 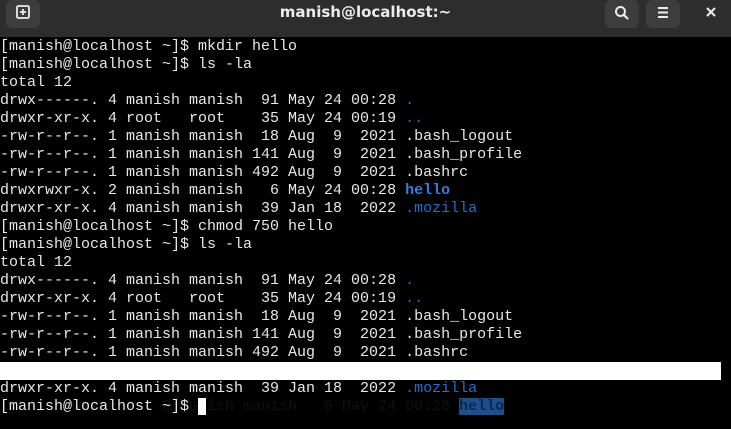 What do you see at coordinates (428, 190) in the screenshot?
I see `directory-name: hello` at bounding box center [428, 190].